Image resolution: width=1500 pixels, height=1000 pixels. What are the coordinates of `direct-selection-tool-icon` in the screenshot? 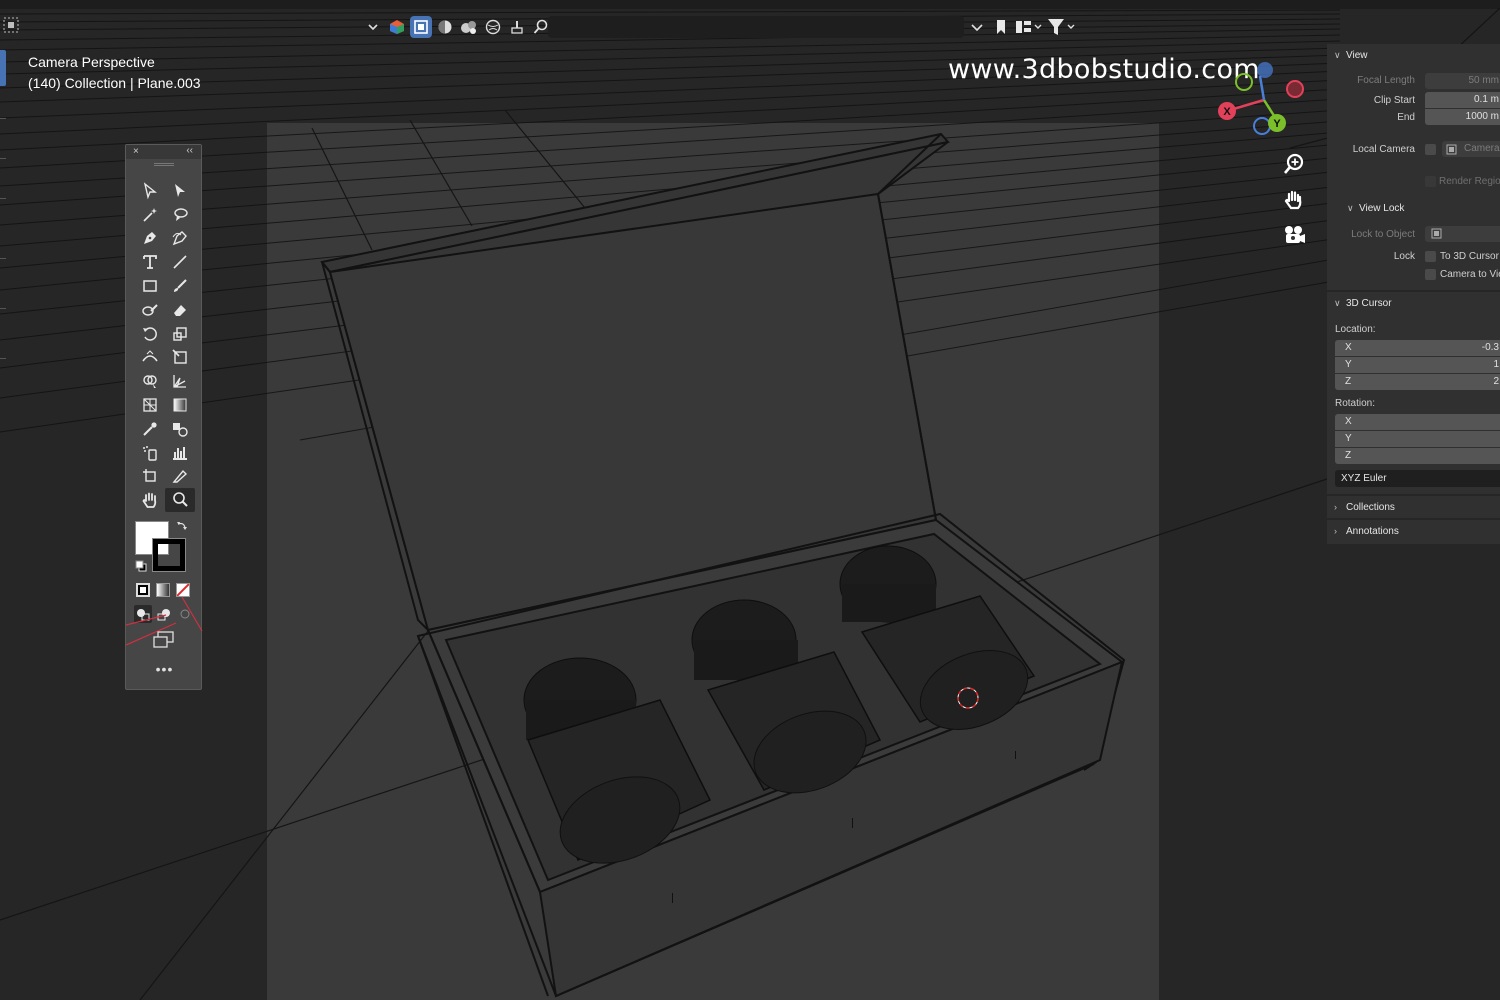 It's located at (180, 191).